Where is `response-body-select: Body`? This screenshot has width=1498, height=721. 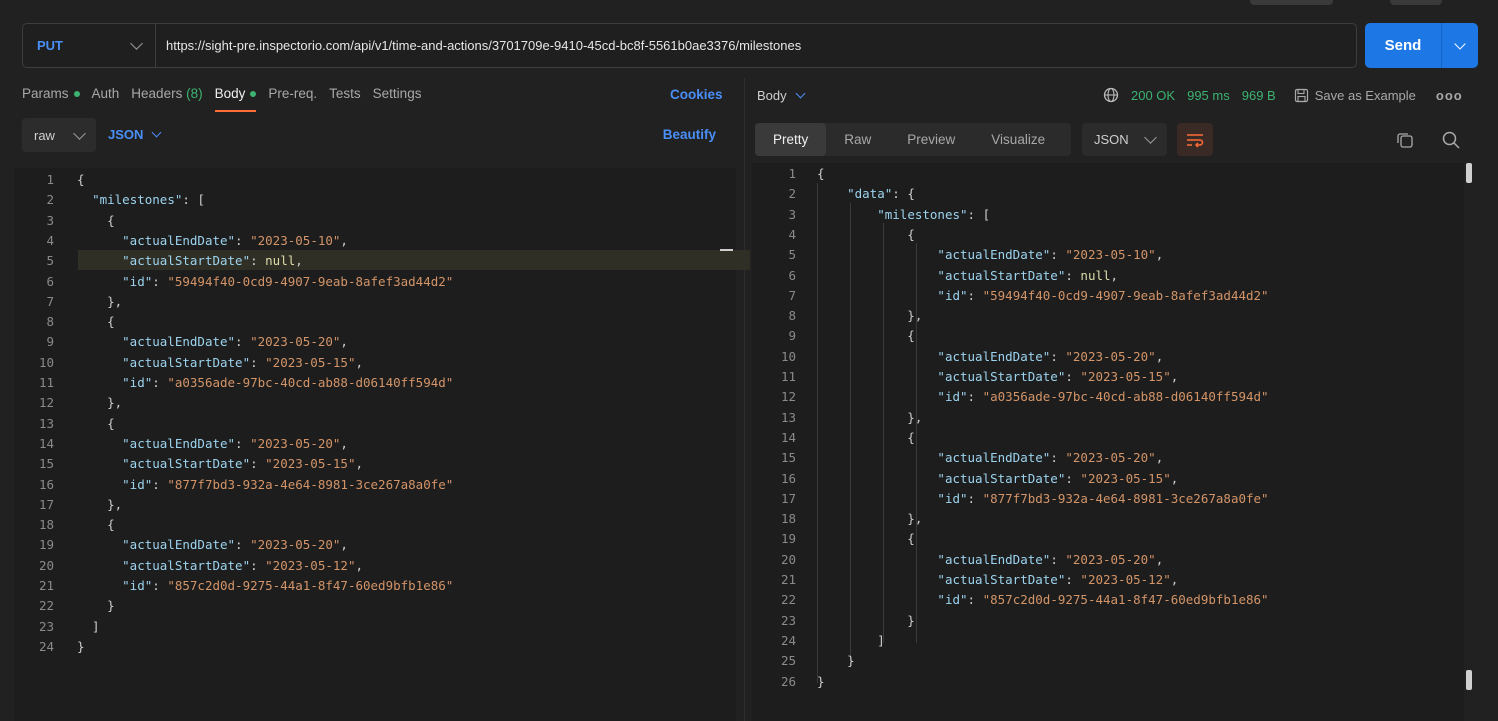 response-body-select: Body is located at coordinates (781, 95).